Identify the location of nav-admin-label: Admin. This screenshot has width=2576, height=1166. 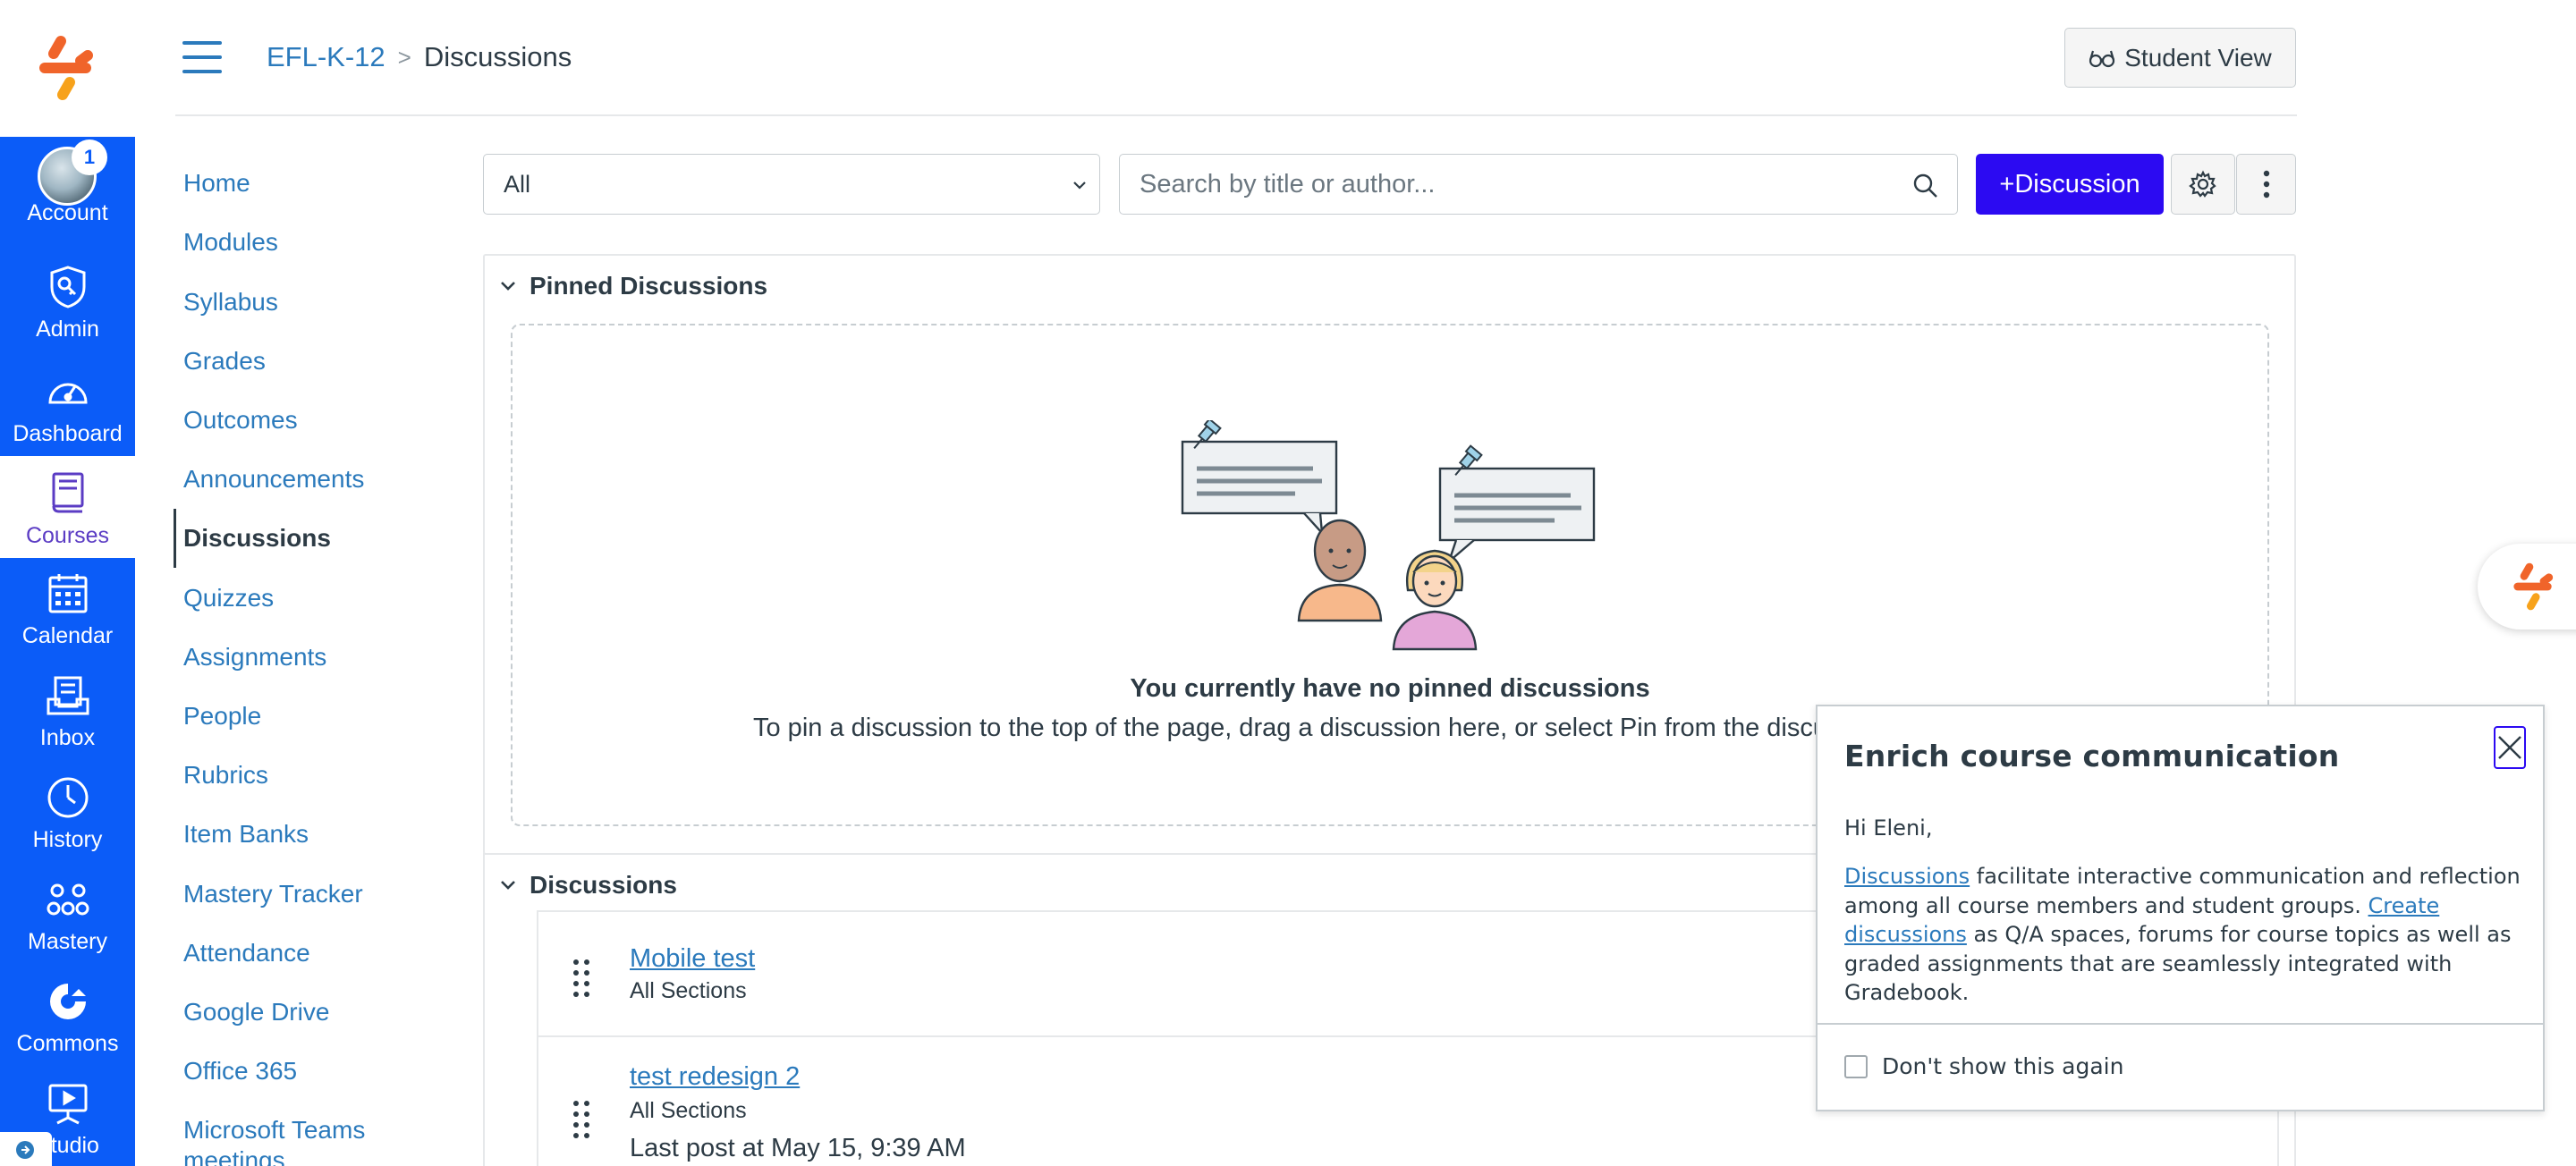
(67, 329).